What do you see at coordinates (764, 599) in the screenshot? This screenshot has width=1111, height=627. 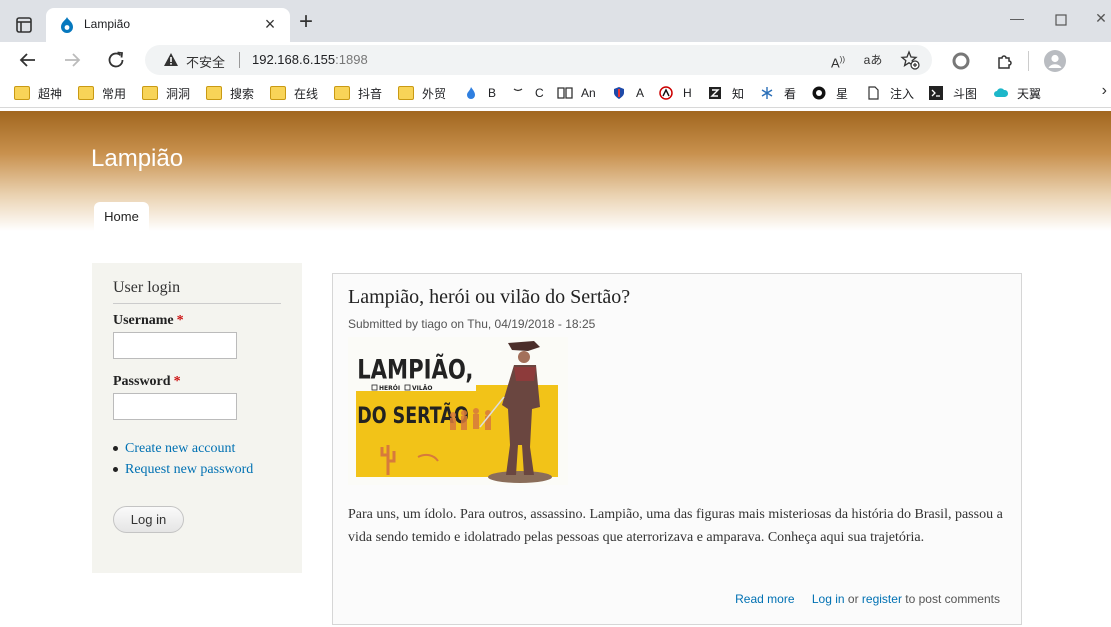 I see `read-more-link: Read more` at bounding box center [764, 599].